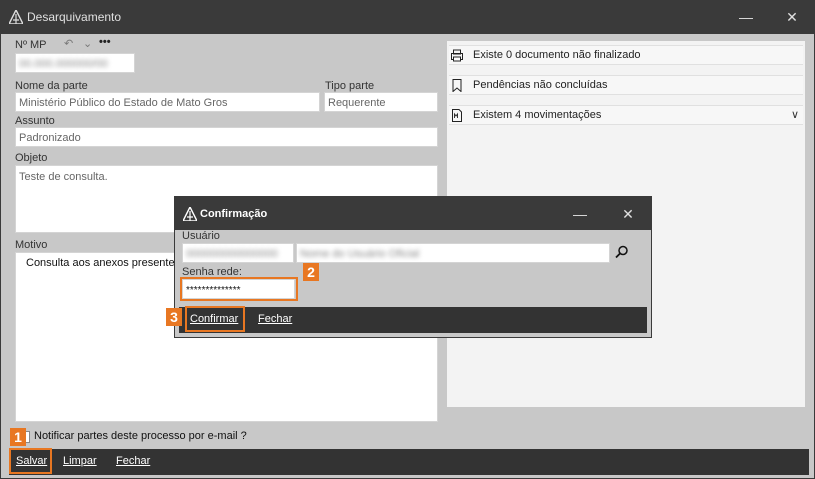  What do you see at coordinates (215, 319) in the screenshot?
I see `highlight-confirmar` at bounding box center [215, 319].